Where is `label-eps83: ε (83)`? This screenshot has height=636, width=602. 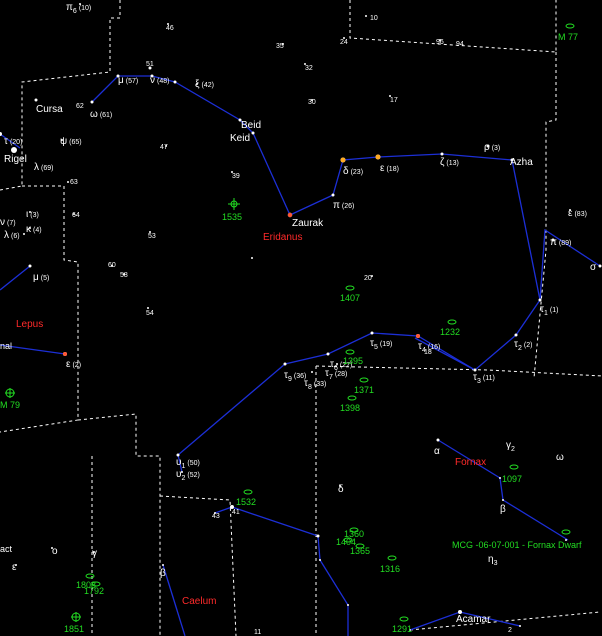 label-eps83: ε (83) is located at coordinates (577, 213).